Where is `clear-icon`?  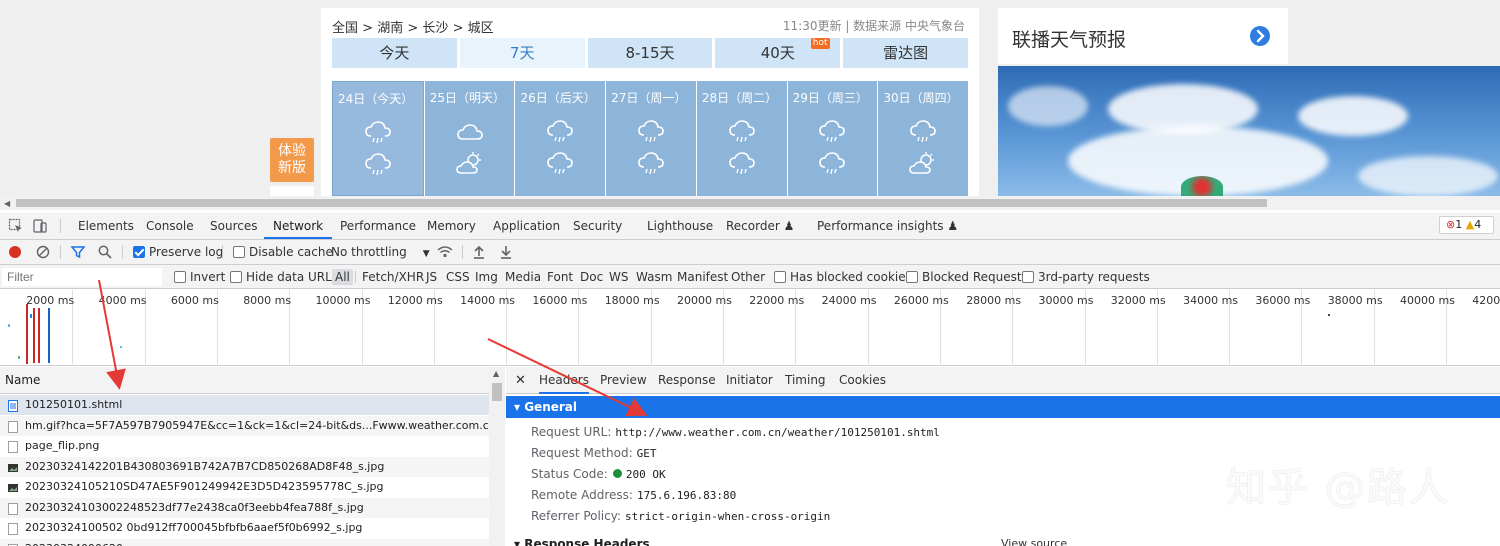
clear-icon is located at coordinates (43, 253).